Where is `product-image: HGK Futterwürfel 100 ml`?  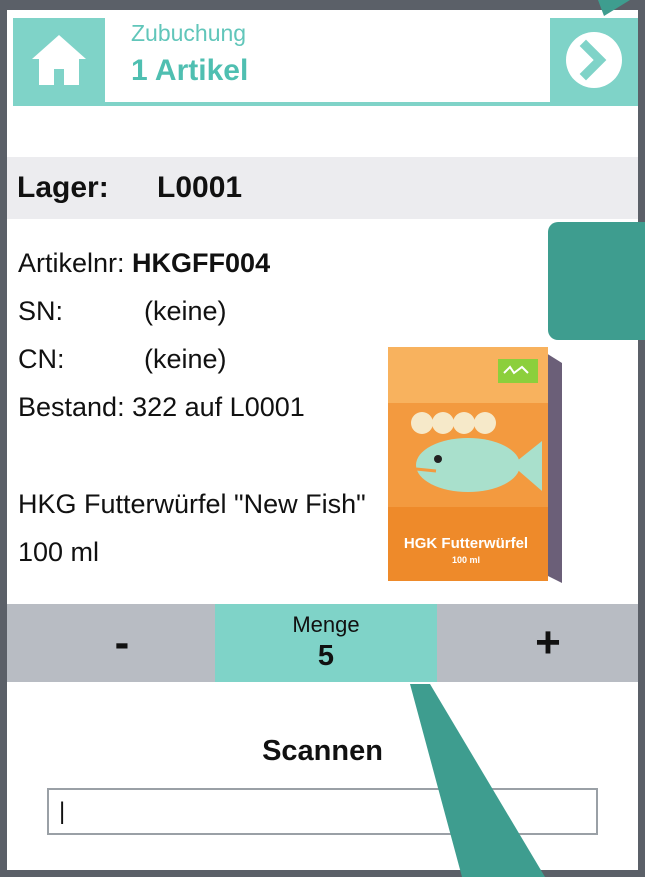
product-image: HGK Futterwürfel 100 ml is located at coordinates (478, 465).